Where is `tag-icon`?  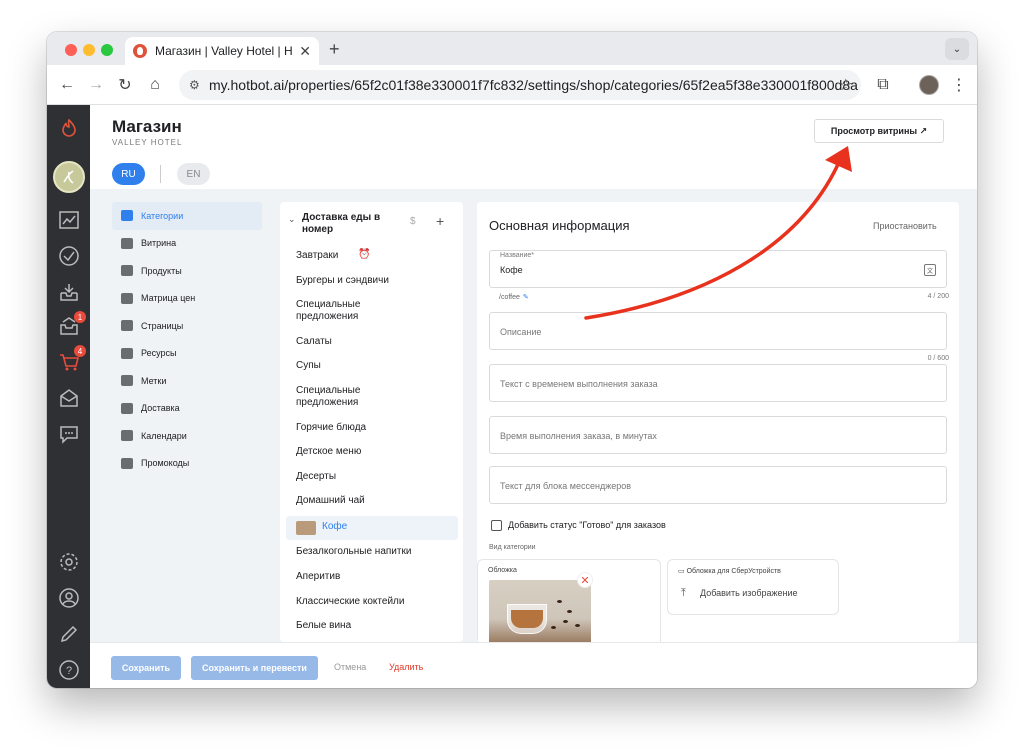
tag-icon is located at coordinates (127, 243).